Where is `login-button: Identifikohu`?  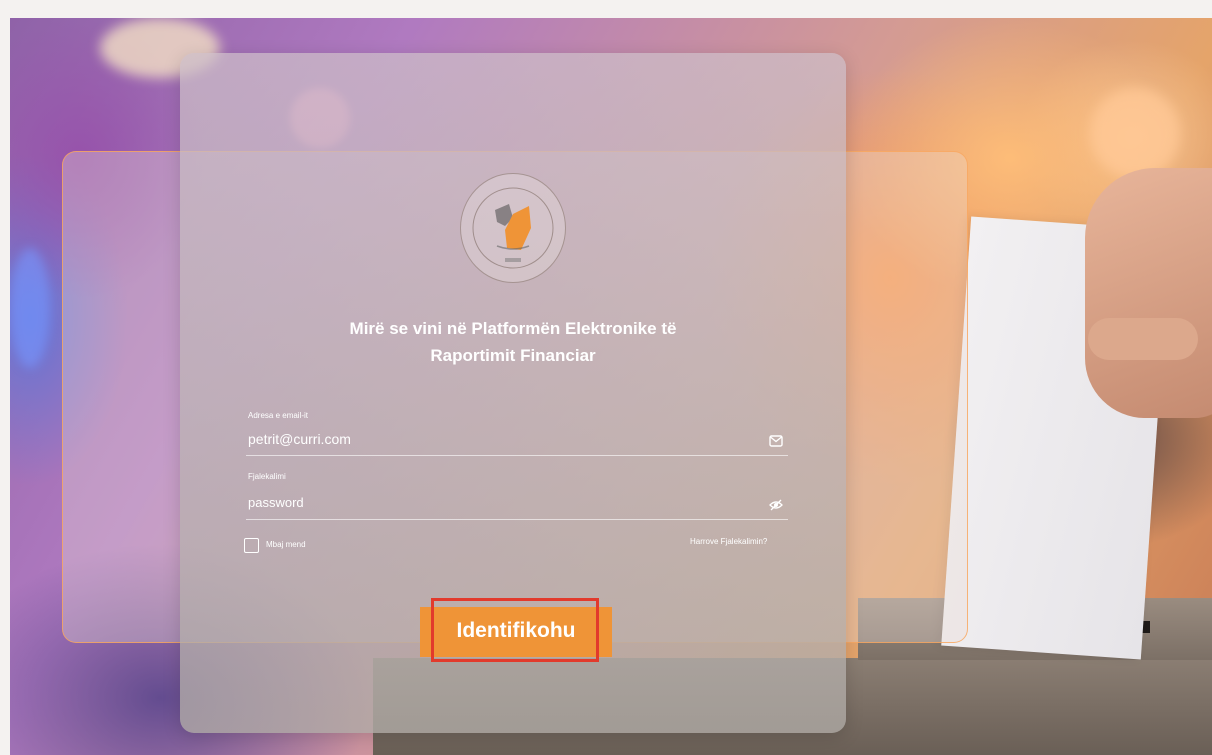 login-button: Identifikohu is located at coordinates (516, 631).